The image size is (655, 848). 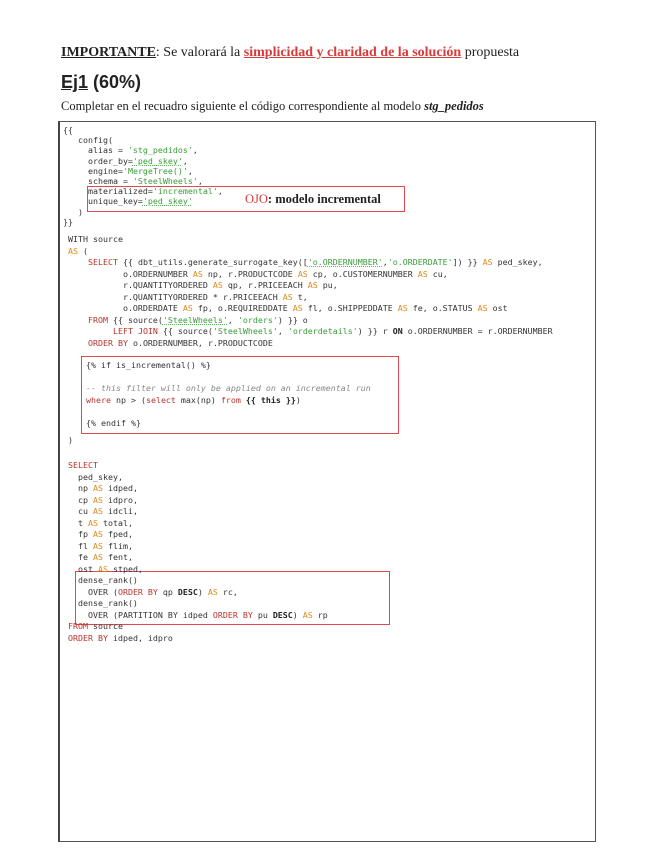 What do you see at coordinates (125, 308) in the screenshot?
I see `code-token: o.ORDERDATE` at bounding box center [125, 308].